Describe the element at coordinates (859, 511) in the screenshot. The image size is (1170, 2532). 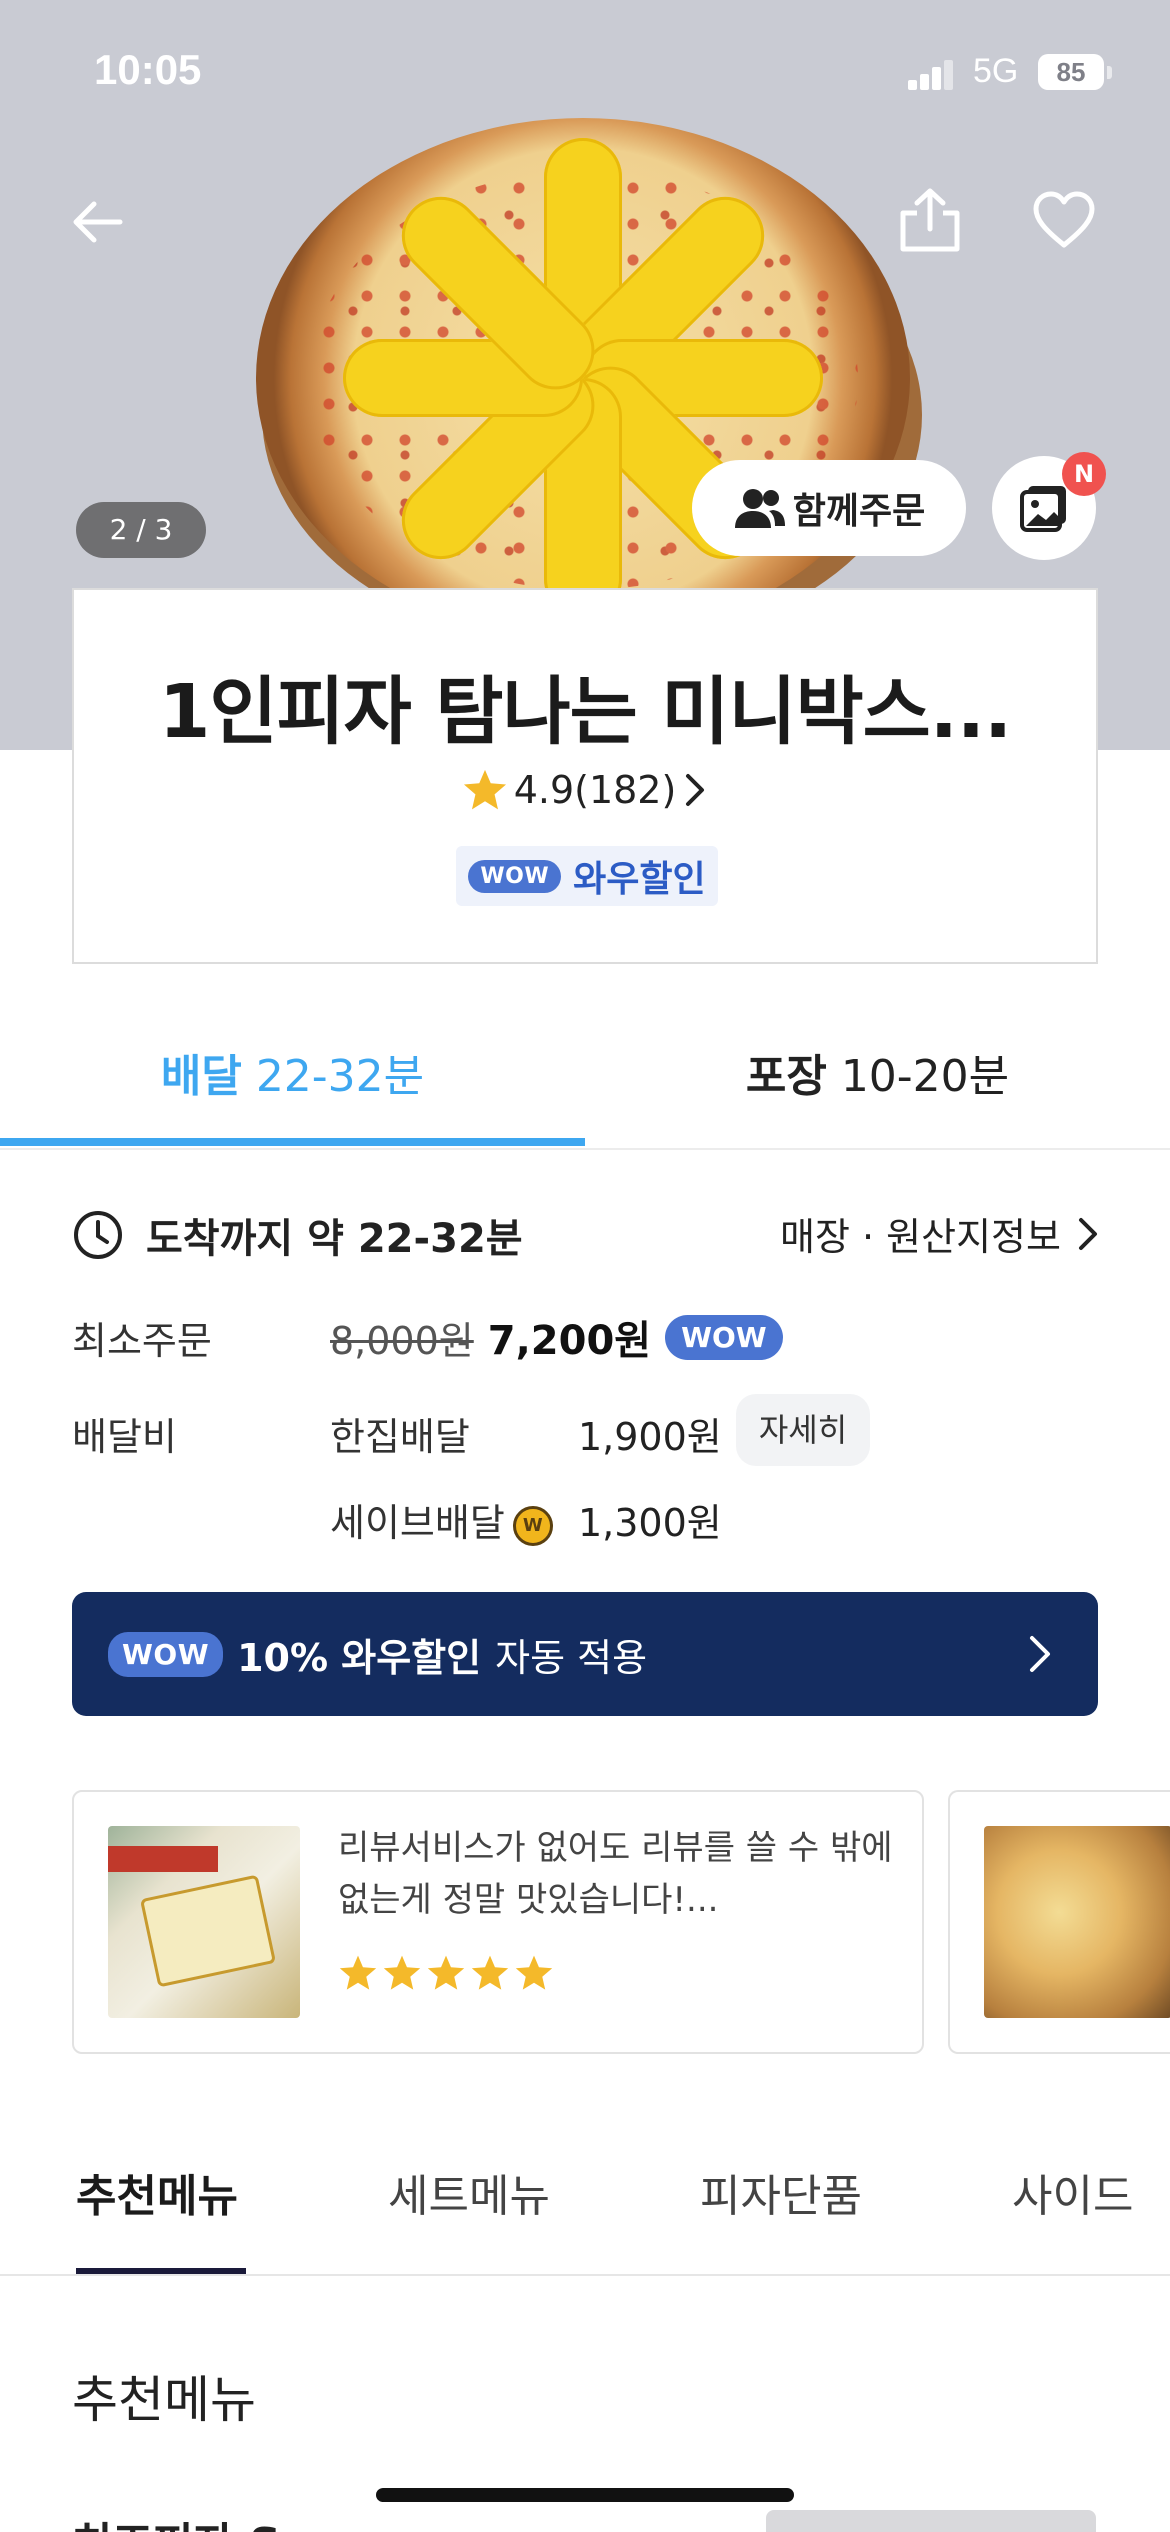
I see `together-order-label: 함께주문` at that location.